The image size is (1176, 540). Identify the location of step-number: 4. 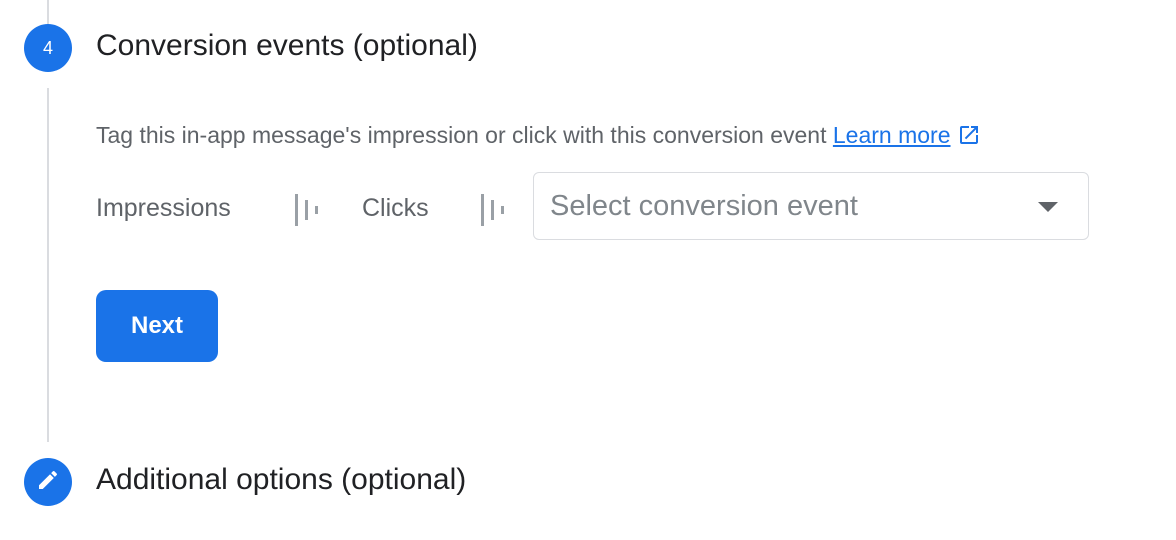
(47, 47).